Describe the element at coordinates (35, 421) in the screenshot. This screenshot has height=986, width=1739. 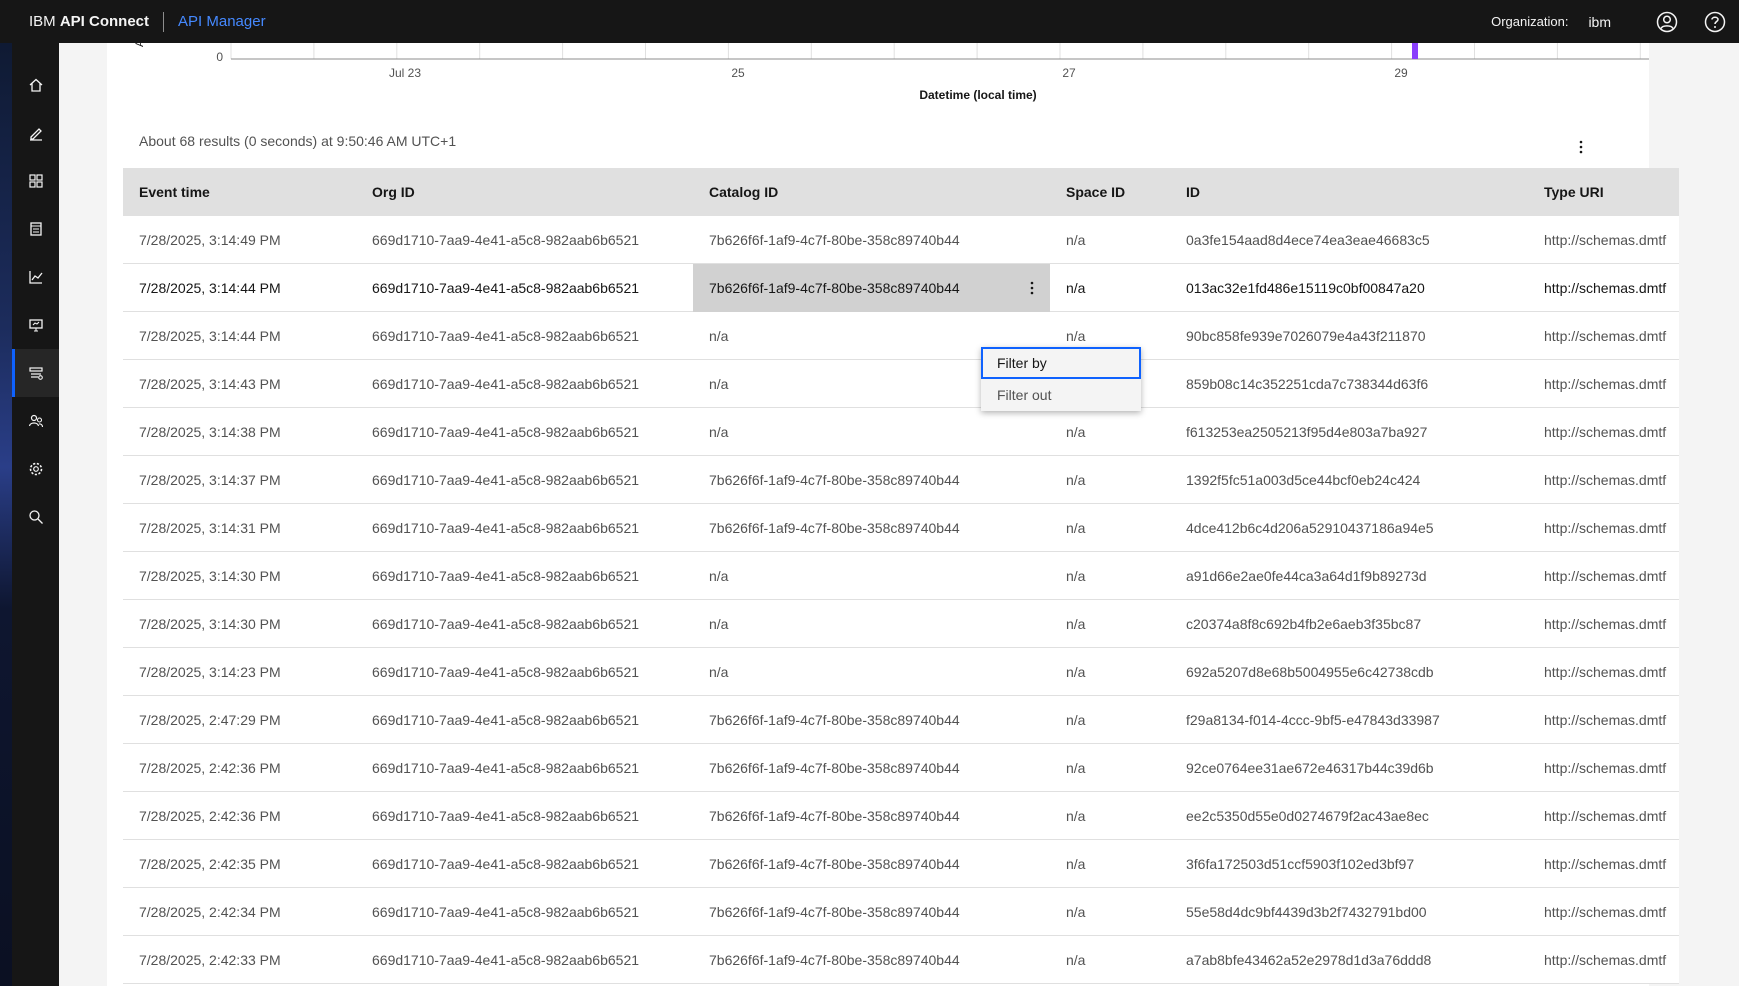
I see `members-icon` at that location.